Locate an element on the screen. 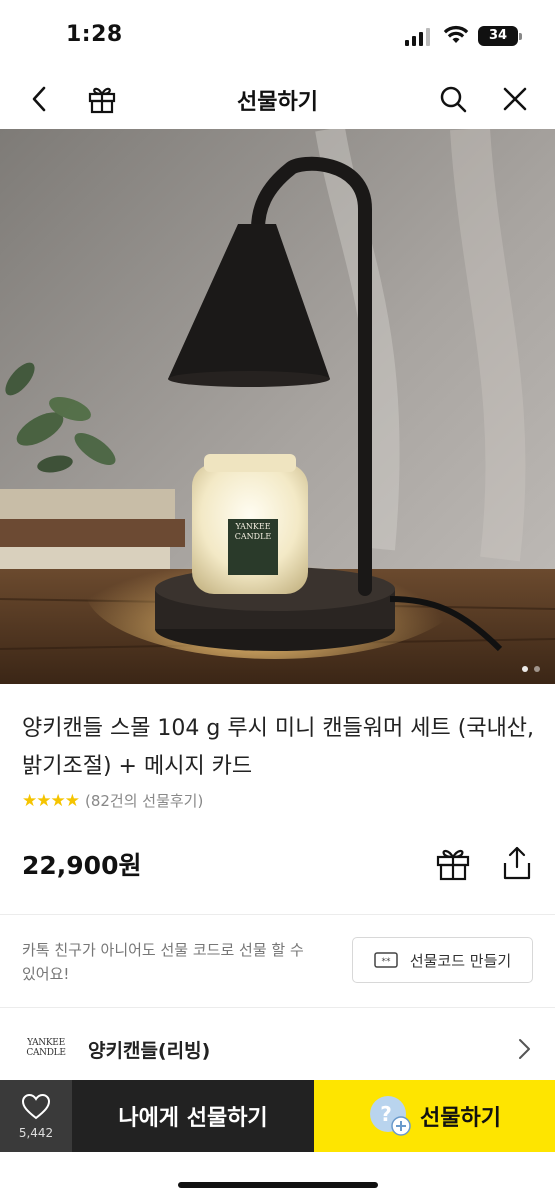  status-time: 1:28 is located at coordinates (94, 34).